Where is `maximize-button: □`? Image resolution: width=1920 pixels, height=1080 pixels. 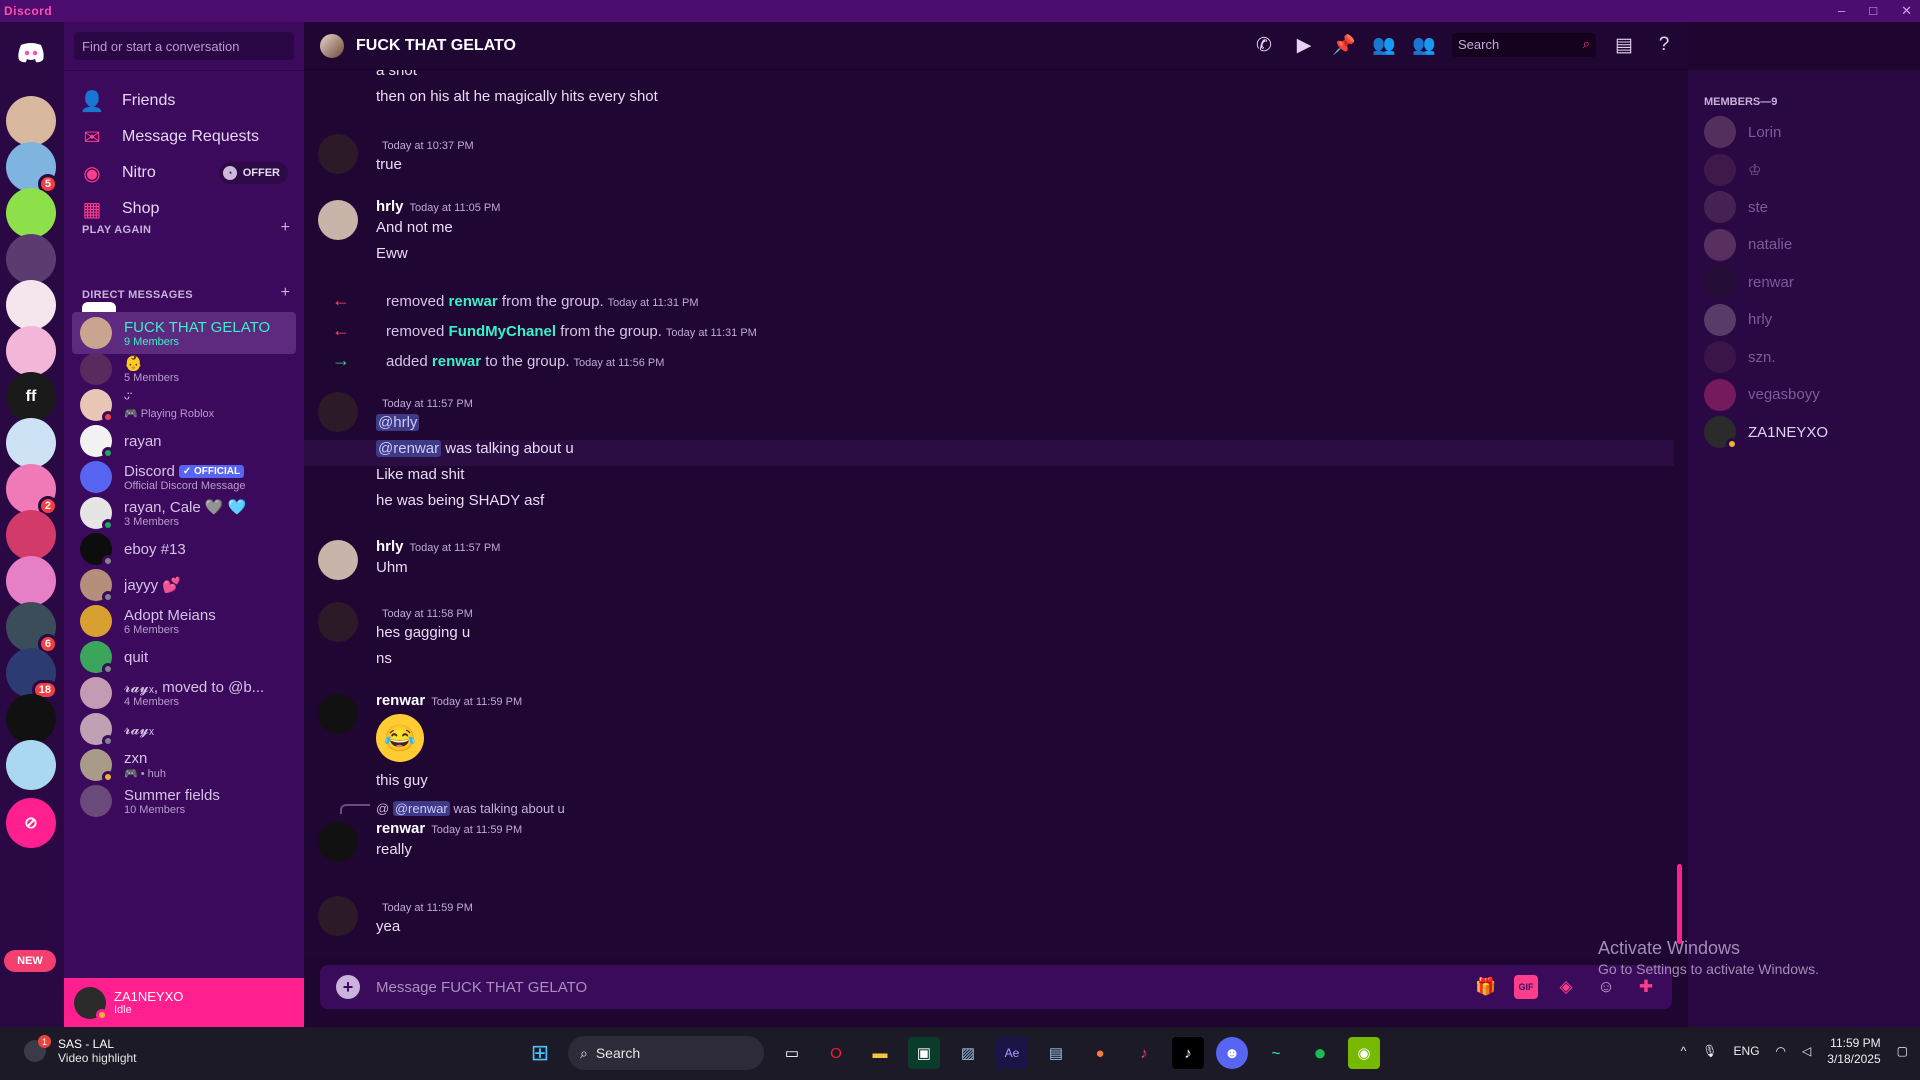
maximize-button: □ is located at coordinates (1873, 11).